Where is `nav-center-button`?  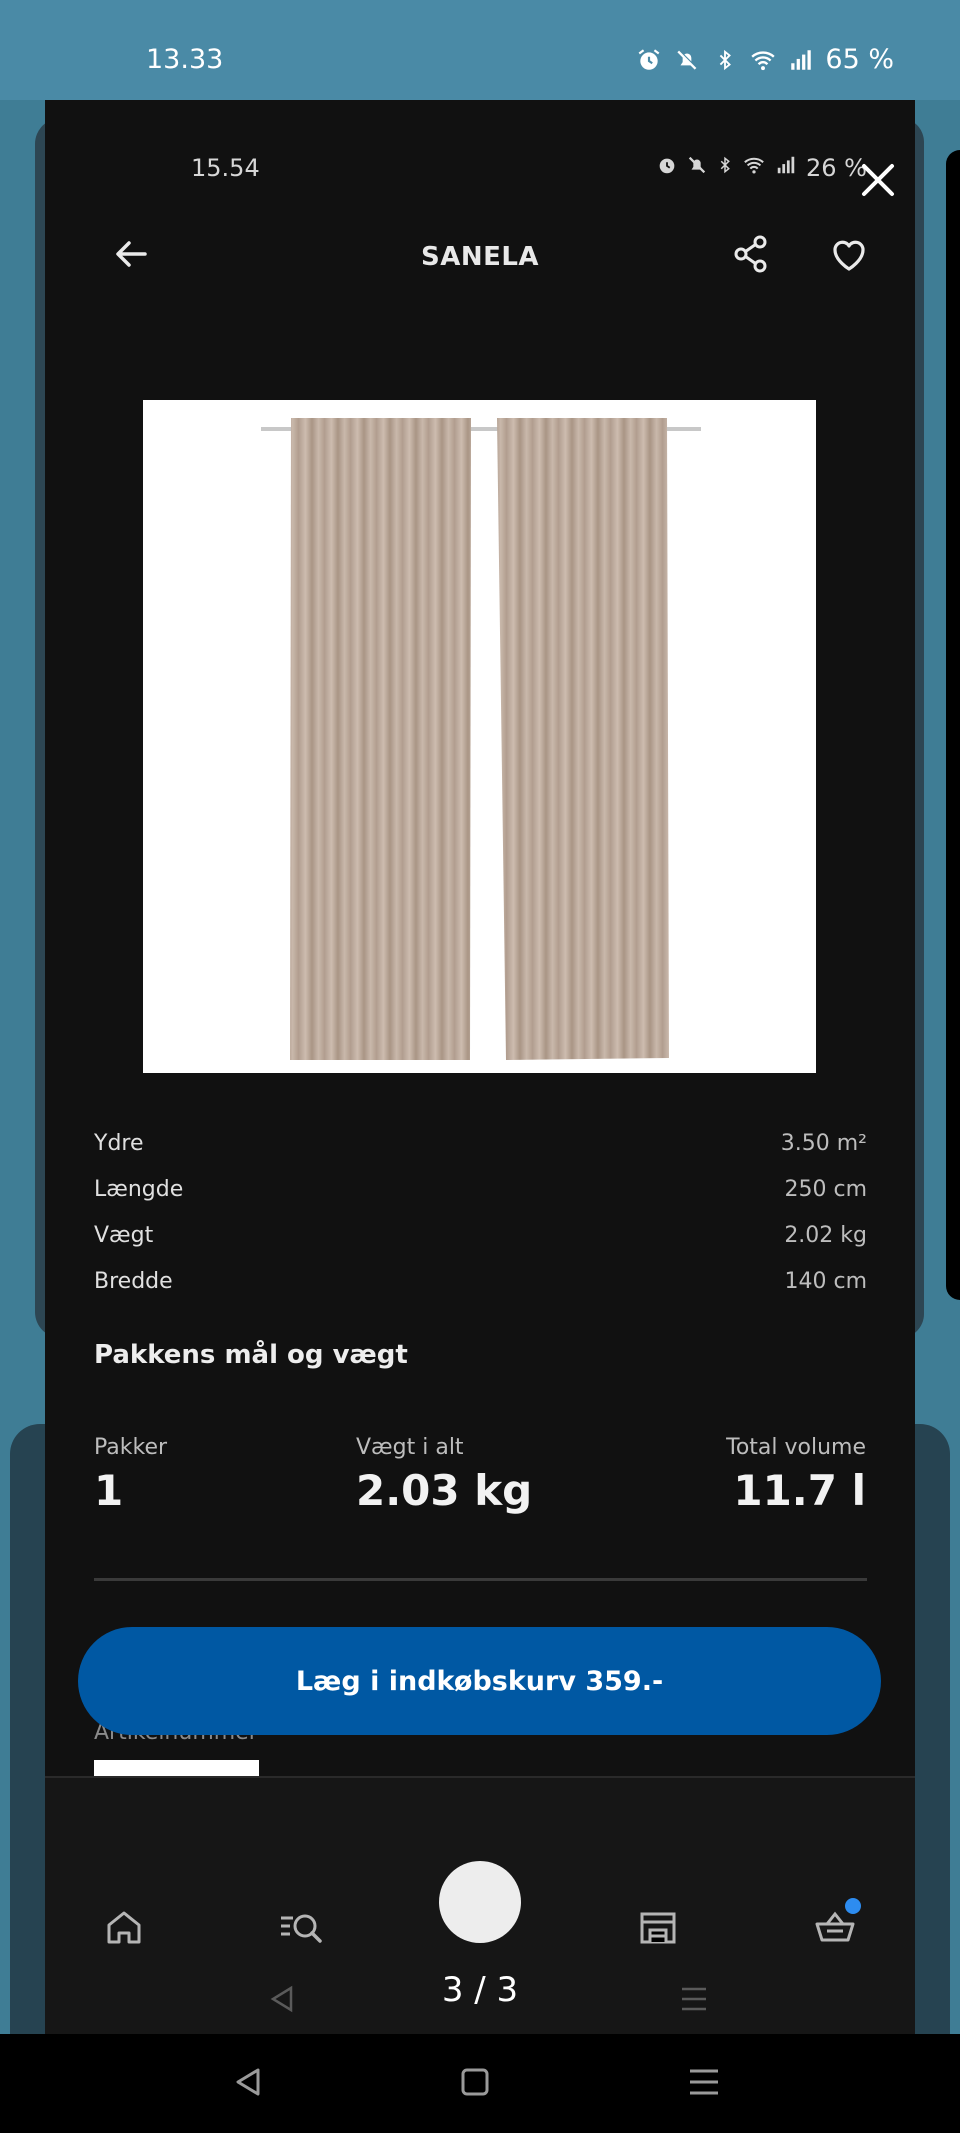 nav-center-button is located at coordinates (480, 1902).